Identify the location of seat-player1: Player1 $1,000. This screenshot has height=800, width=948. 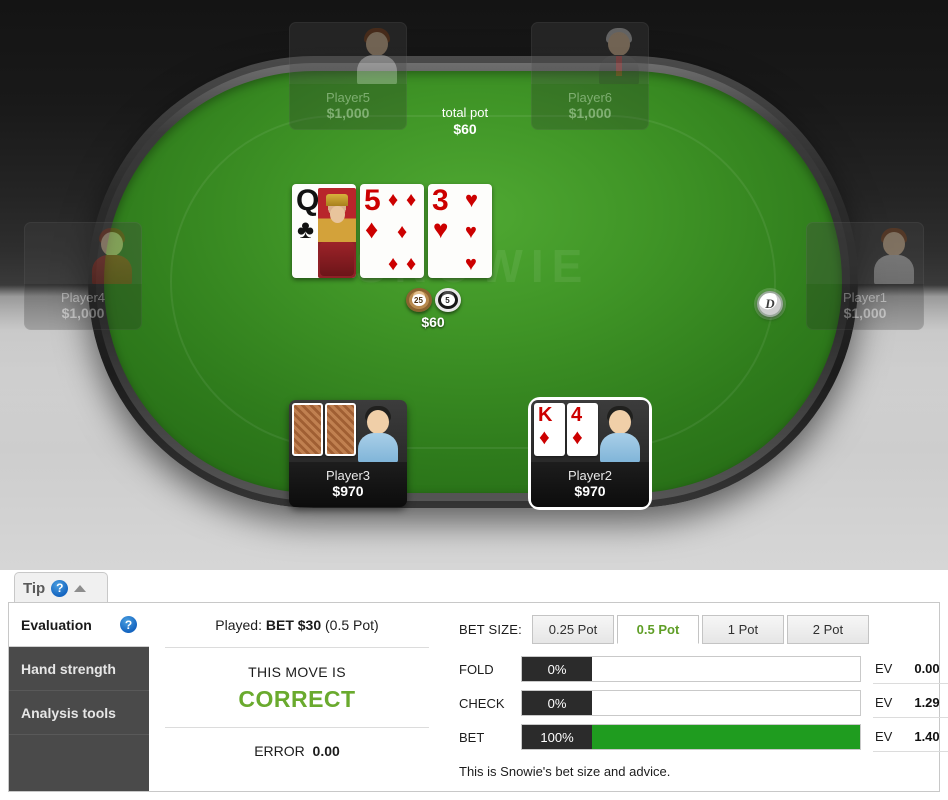
(865, 276).